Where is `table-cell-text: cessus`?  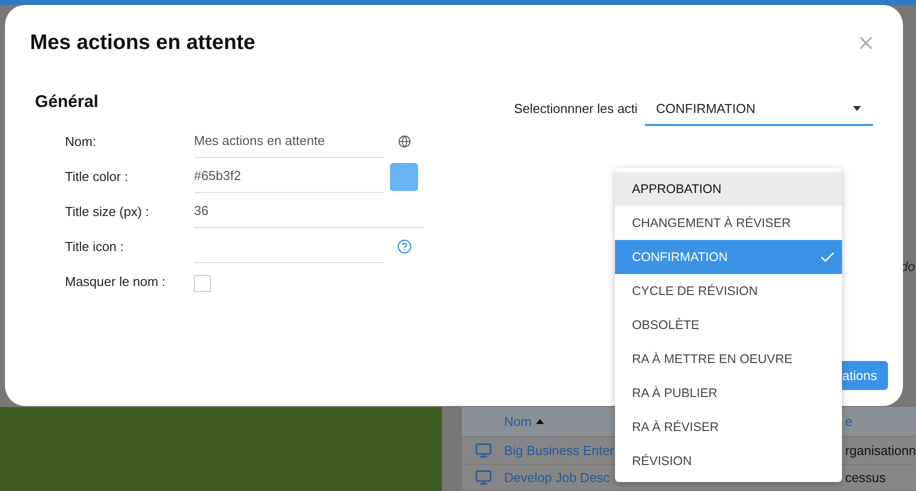 table-cell-text: cessus is located at coordinates (865, 477).